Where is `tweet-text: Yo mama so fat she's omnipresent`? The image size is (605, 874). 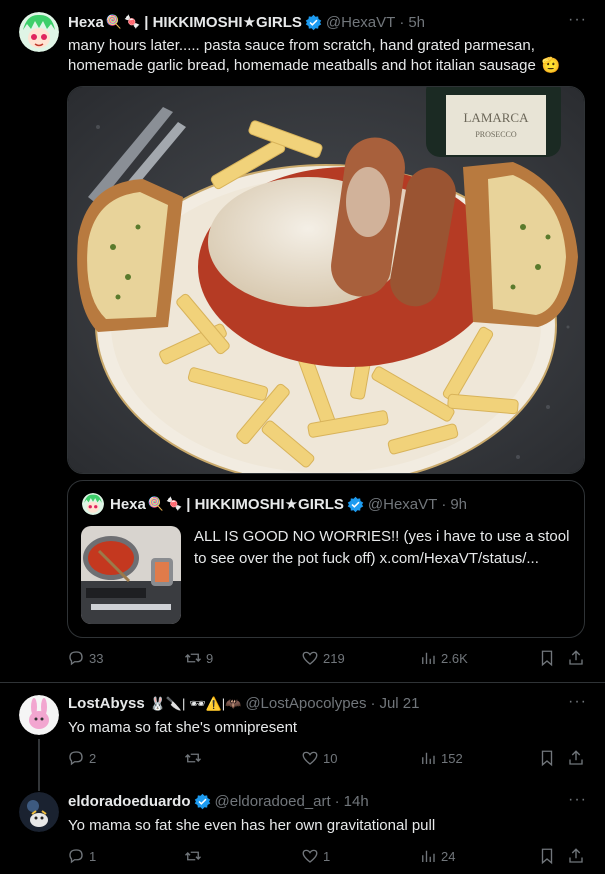
tweet-text: Yo mama so fat she's omnipresent is located at coordinates (183, 727).